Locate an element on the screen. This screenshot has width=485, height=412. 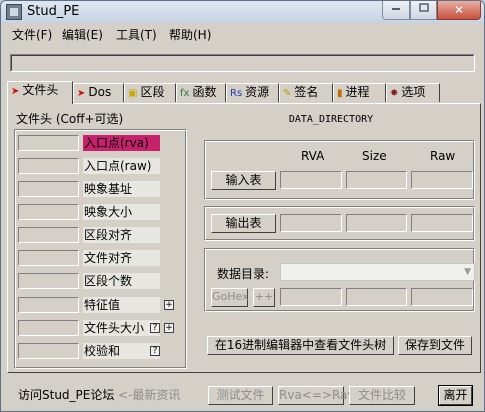
test-file-button: 测试文件 is located at coordinates (240, 395).